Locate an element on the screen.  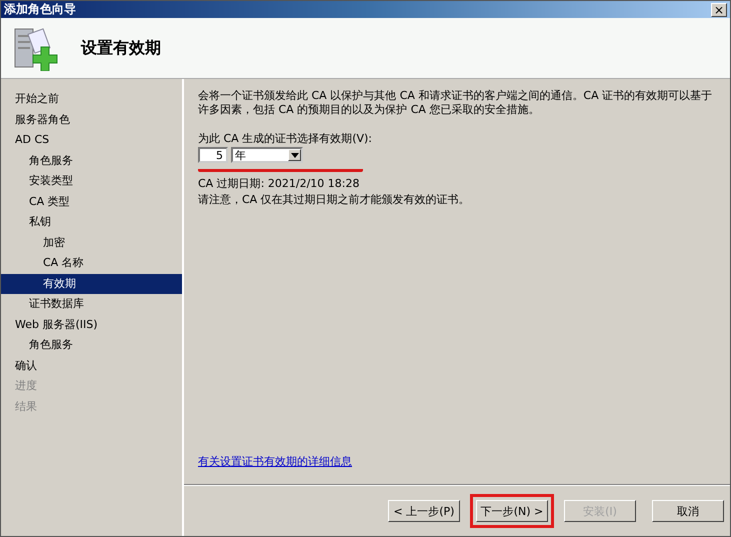
nav-item: 服务器角色 is located at coordinates (91, 120).